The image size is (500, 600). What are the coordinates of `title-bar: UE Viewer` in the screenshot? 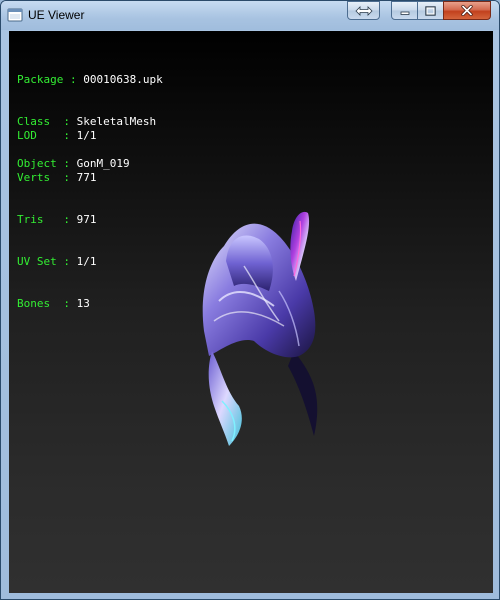 It's located at (250, 15).